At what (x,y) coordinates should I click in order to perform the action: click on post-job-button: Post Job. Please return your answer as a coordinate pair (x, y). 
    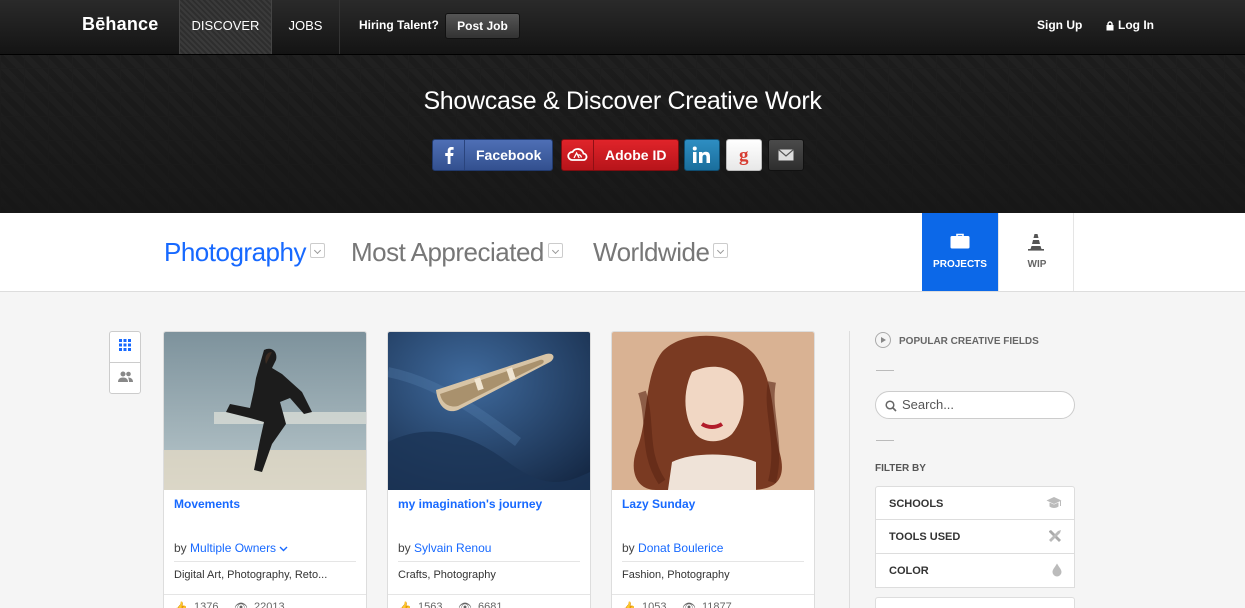
    Looking at the image, I should click on (482, 26).